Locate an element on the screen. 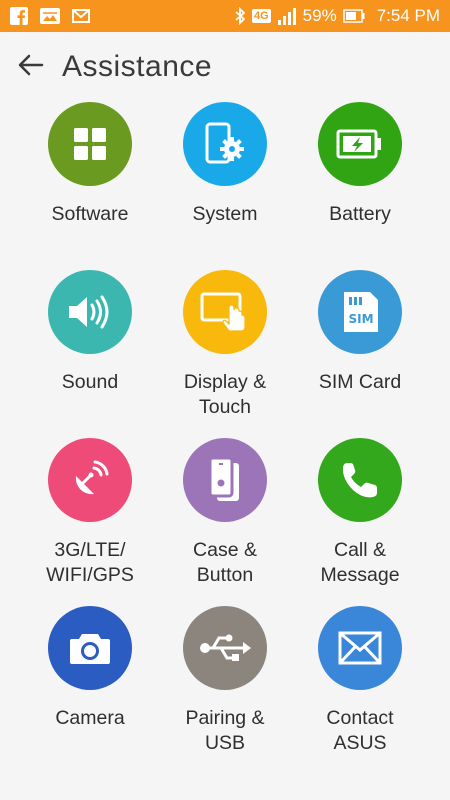  phone-call-icon is located at coordinates (360, 480).